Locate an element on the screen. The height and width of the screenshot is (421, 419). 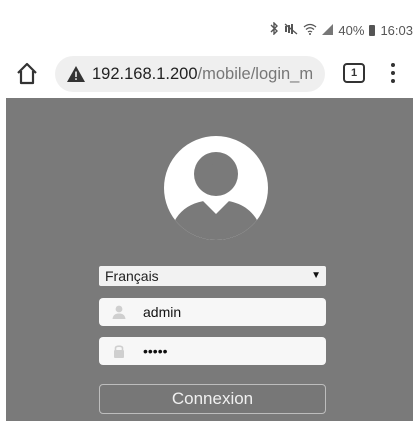
status-bar: 40% 16:03 is located at coordinates (209, 28).